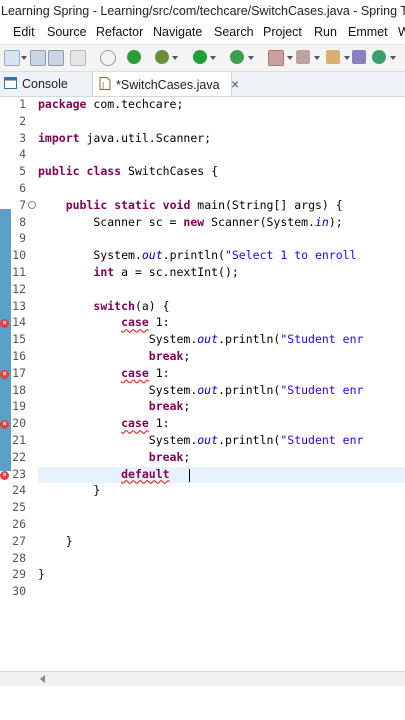 The height and width of the screenshot is (720, 405). Describe the element at coordinates (166, 272) in the screenshot. I see `code-line: int a = sc.nextInt();` at that location.